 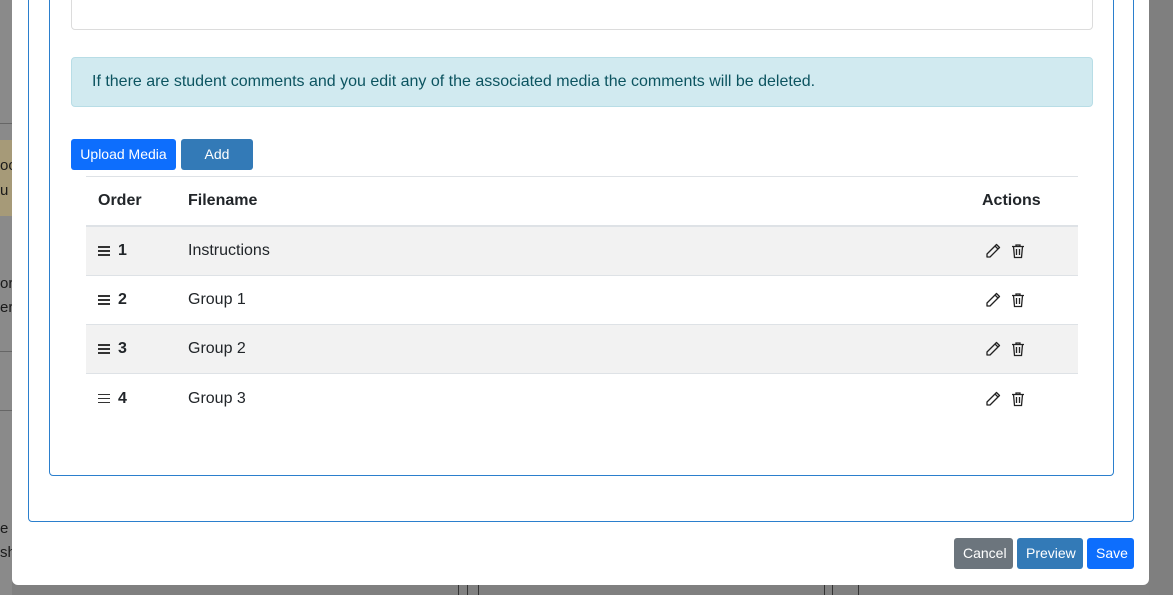 What do you see at coordinates (123, 154) in the screenshot?
I see `upload-media-button: Upload Media` at bounding box center [123, 154].